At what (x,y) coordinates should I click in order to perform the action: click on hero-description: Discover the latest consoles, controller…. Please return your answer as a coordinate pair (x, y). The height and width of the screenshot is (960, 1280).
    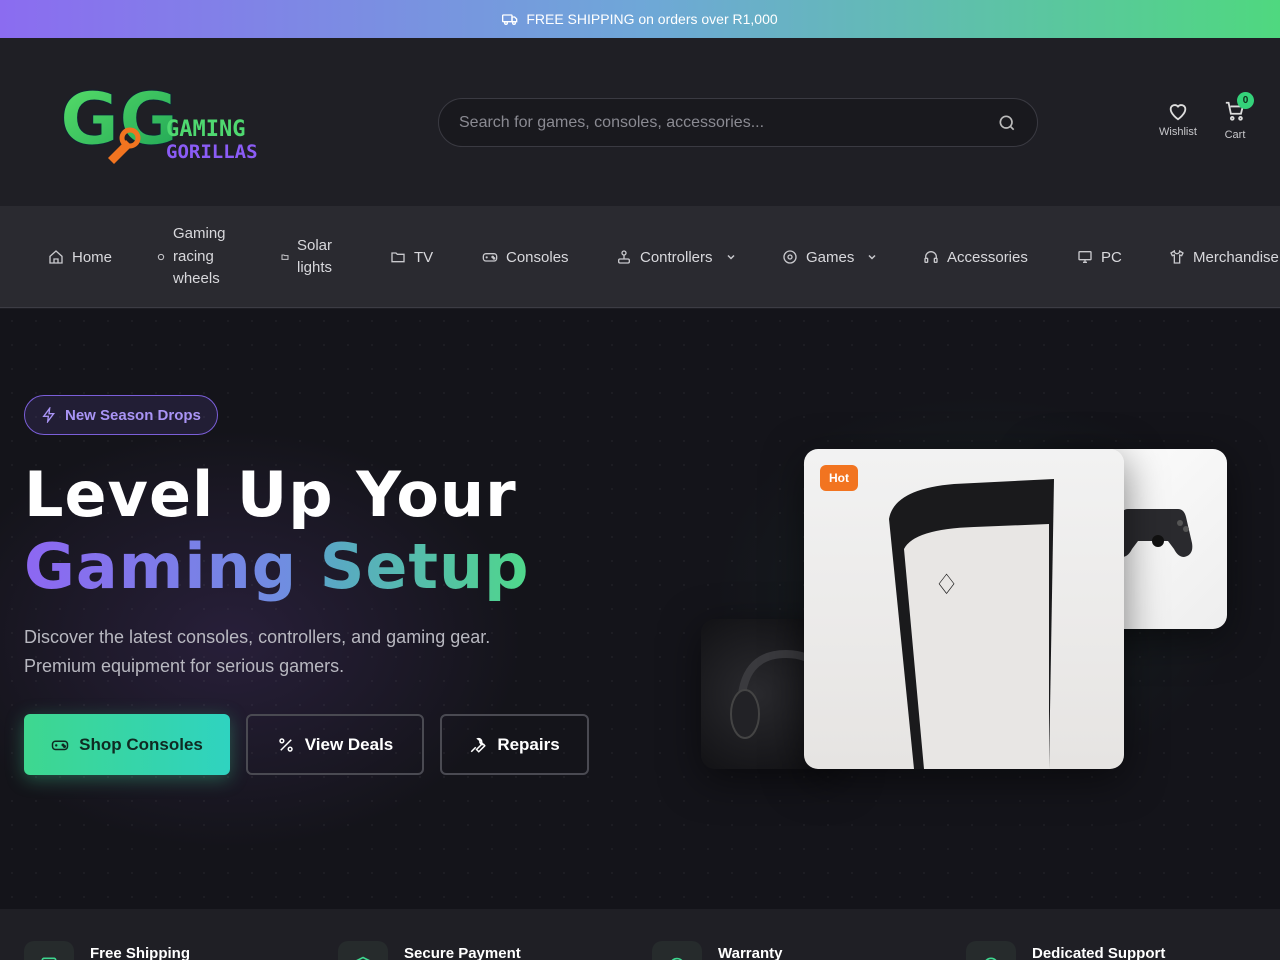
    Looking at the image, I should click on (257, 651).